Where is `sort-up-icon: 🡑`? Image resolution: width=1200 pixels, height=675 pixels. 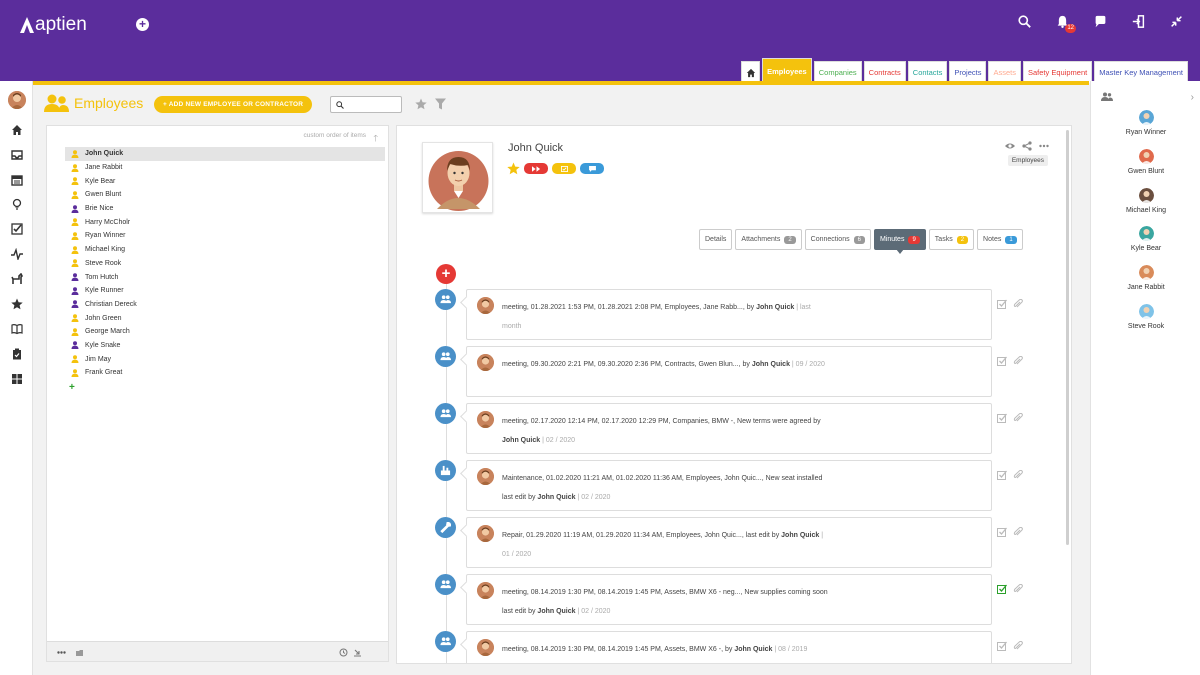 sort-up-icon: 🡑 is located at coordinates (375, 139).